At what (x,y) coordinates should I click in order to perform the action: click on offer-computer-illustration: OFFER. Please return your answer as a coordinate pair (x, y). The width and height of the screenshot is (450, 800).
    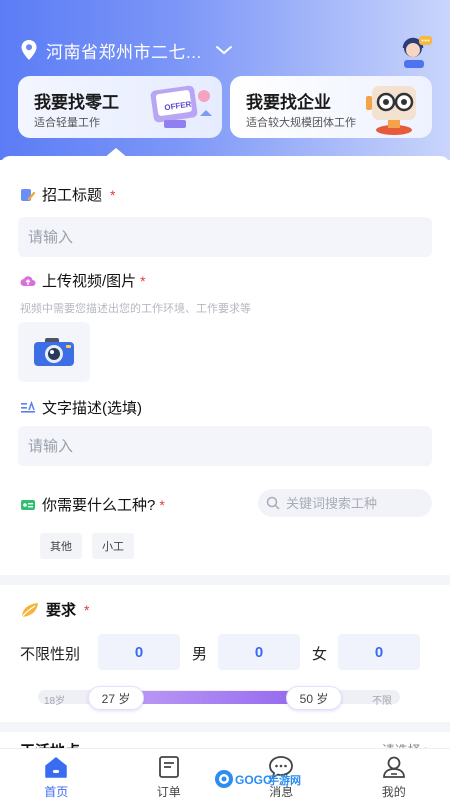
    Looking at the image, I should click on (181, 106).